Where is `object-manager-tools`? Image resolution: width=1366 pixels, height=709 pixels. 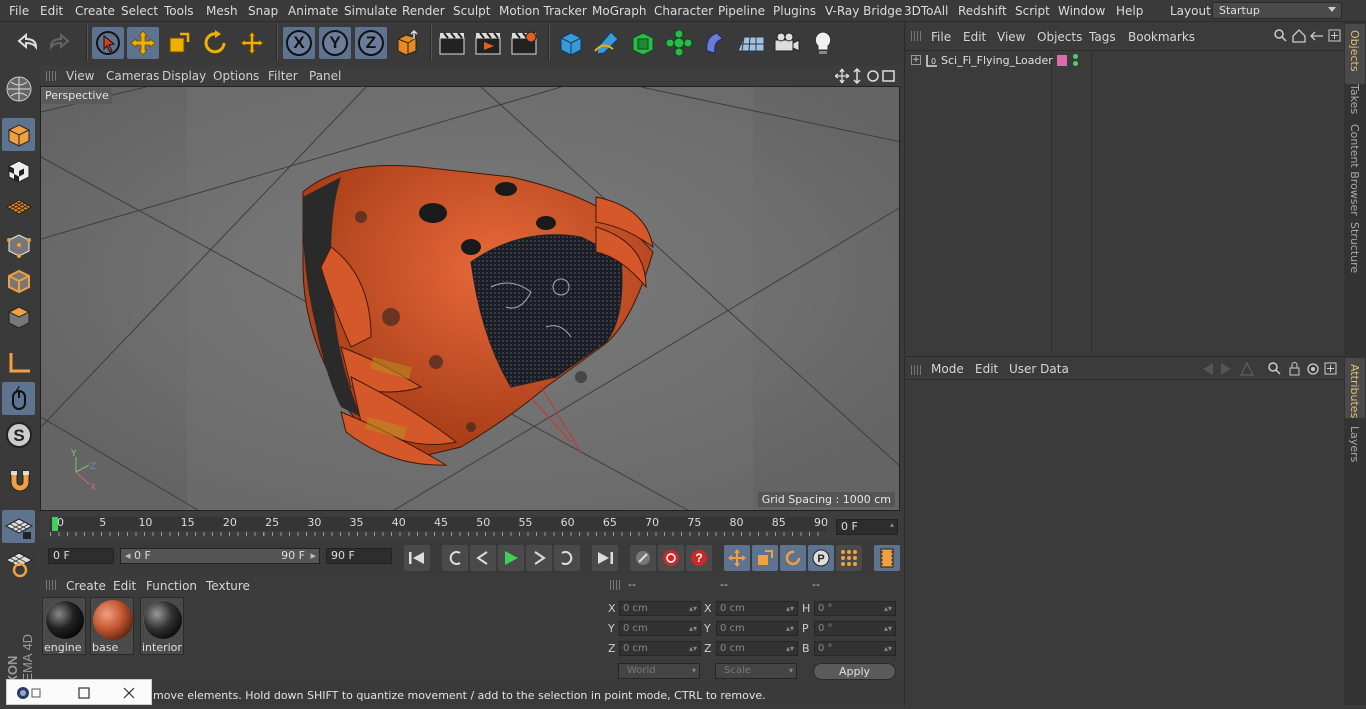
object-manager-tools is located at coordinates (1308, 36).